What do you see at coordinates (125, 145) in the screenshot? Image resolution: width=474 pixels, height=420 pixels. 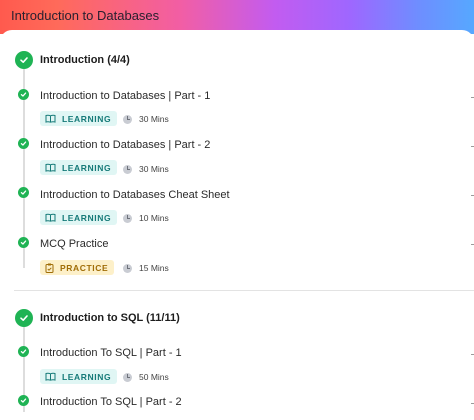 I see `lesson-title: Introduction to Databases | Part - 2` at bounding box center [125, 145].